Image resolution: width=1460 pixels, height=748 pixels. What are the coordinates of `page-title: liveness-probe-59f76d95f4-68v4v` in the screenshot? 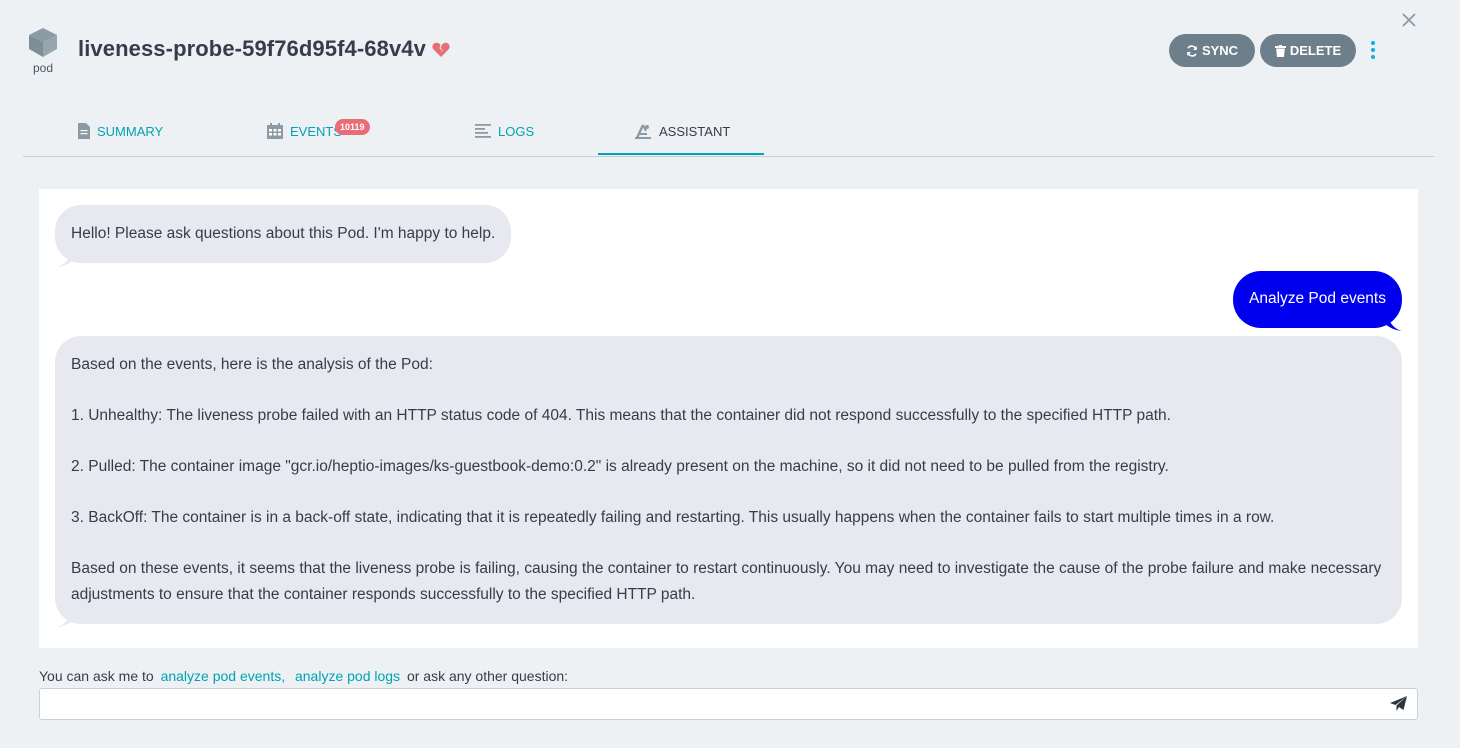 It's located at (252, 48).